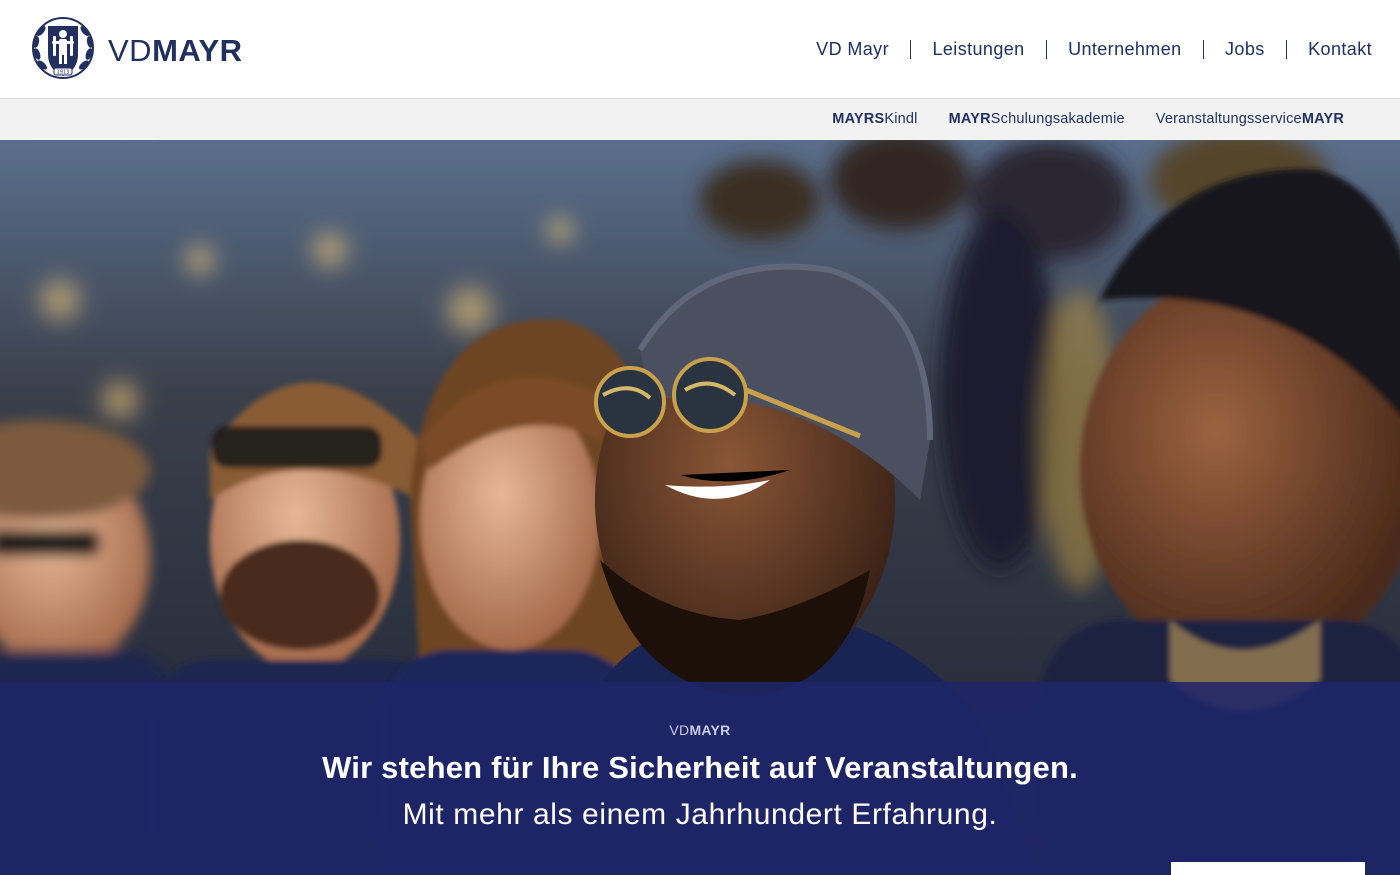  I want to click on logo-wordmark: VDMAYR, so click(175, 50).